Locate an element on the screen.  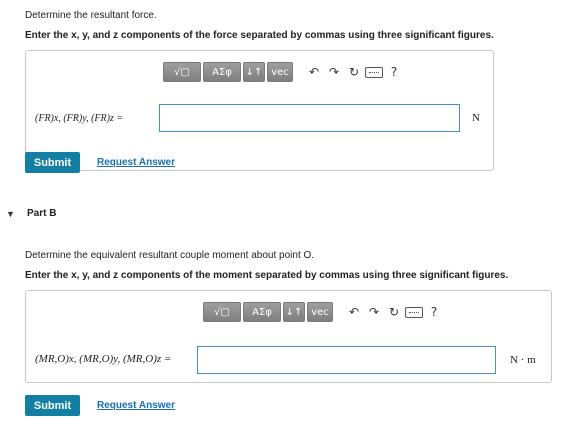
part-a-toolbar: √▢ ΑΣφ ↓↑ vec ↶ ↷ ↻ ? is located at coordinates (283, 72).